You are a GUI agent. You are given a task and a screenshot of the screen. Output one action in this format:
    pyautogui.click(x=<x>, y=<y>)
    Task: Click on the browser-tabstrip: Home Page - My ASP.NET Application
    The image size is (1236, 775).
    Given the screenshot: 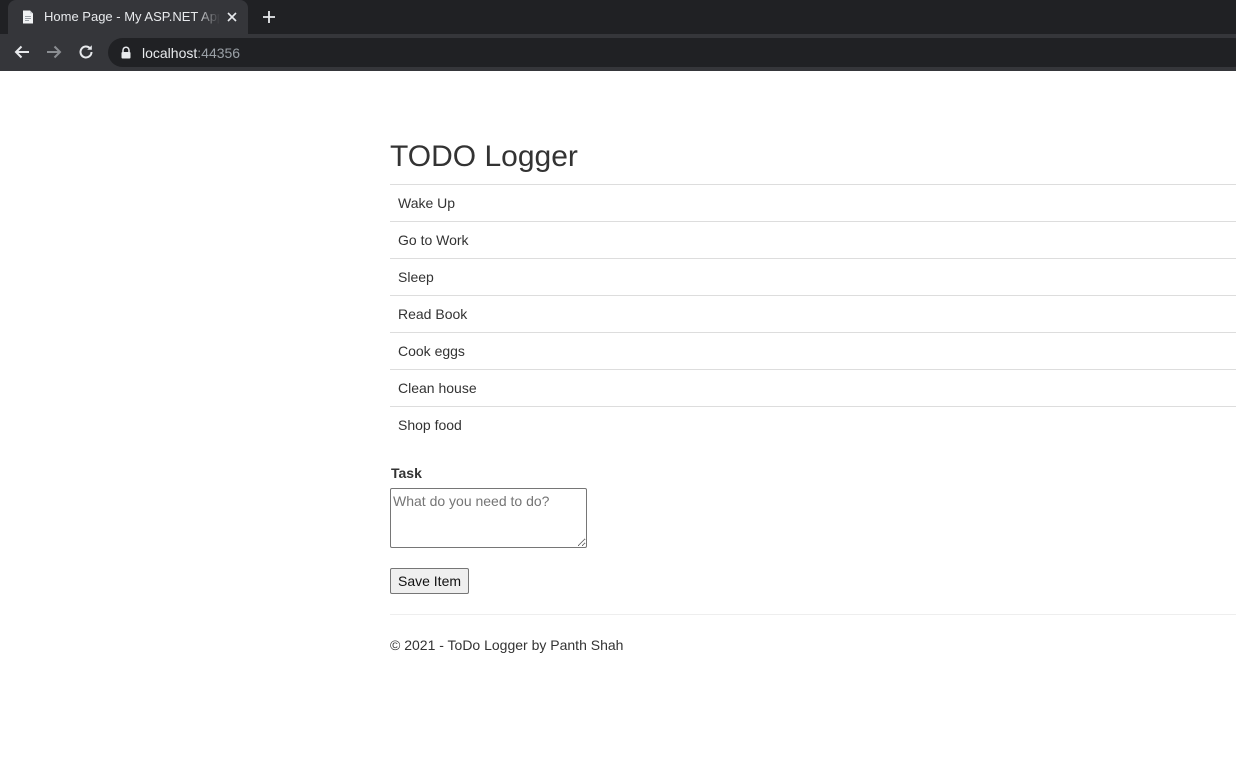 What is the action you would take?
    pyautogui.click(x=618, y=17)
    